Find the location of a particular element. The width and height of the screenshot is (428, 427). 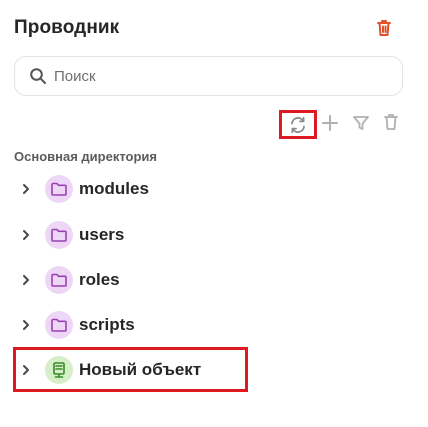

refresh-icon is located at coordinates (298, 124).